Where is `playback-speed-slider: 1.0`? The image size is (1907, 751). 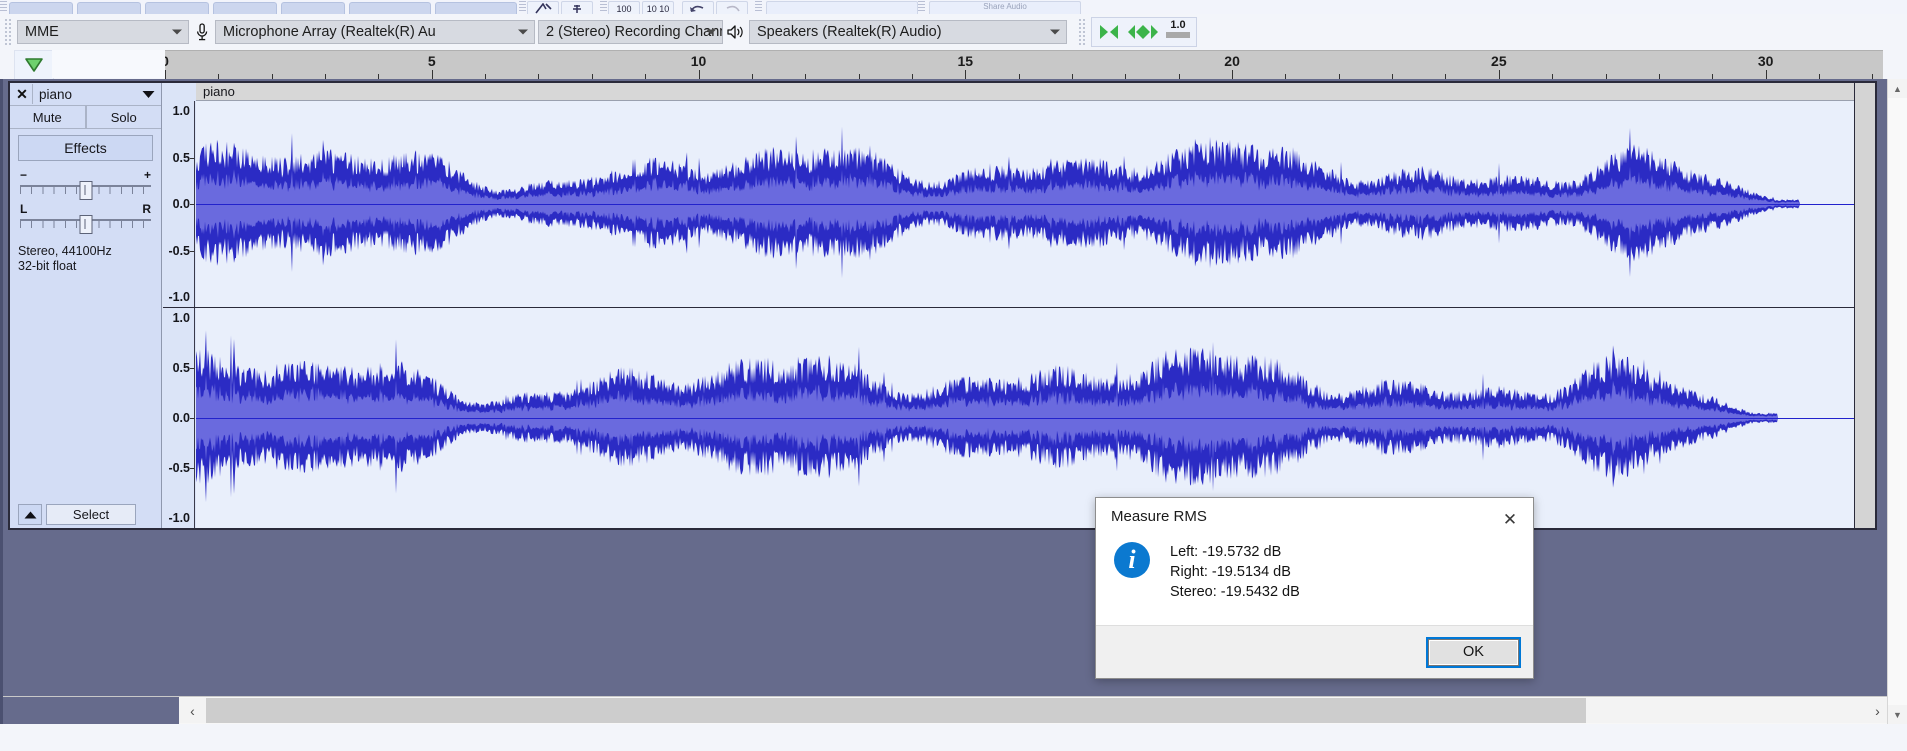 playback-speed-slider: 1.0 is located at coordinates (1178, 31).